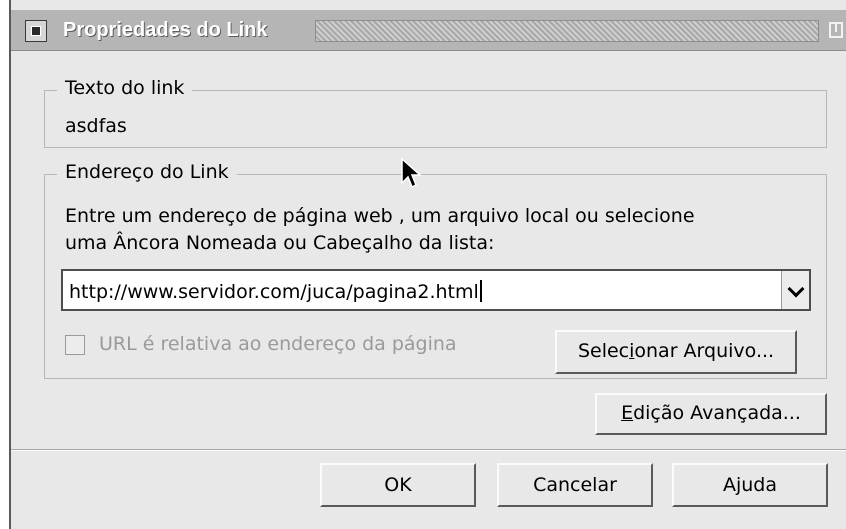  Describe the element at coordinates (75, 345) in the screenshot. I see `relative-url-checkbox` at that location.